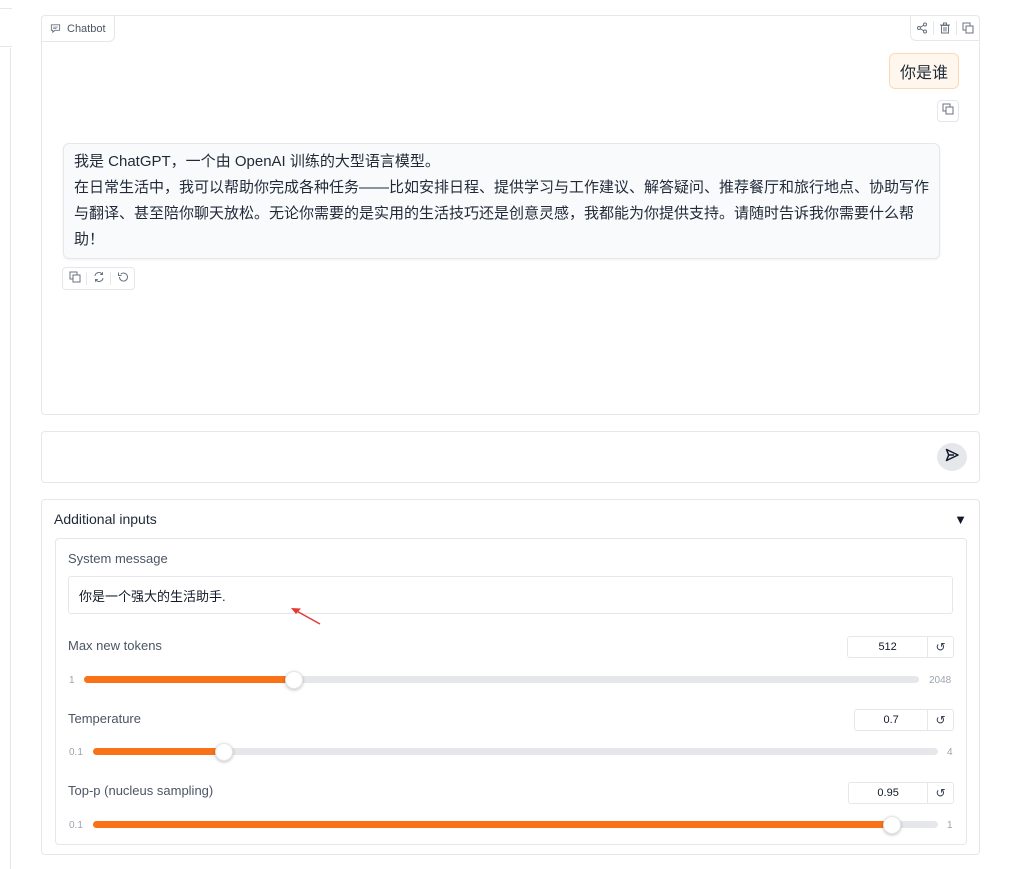 The image size is (1032, 869). I want to click on max-new-tokens-max: 2048, so click(940, 680).